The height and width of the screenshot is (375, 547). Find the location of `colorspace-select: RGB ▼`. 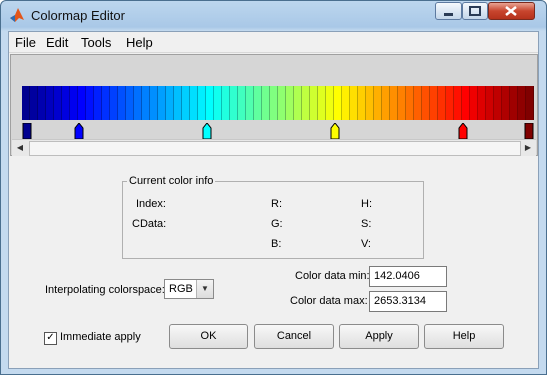

colorspace-select: RGB ▼ is located at coordinates (189, 289).